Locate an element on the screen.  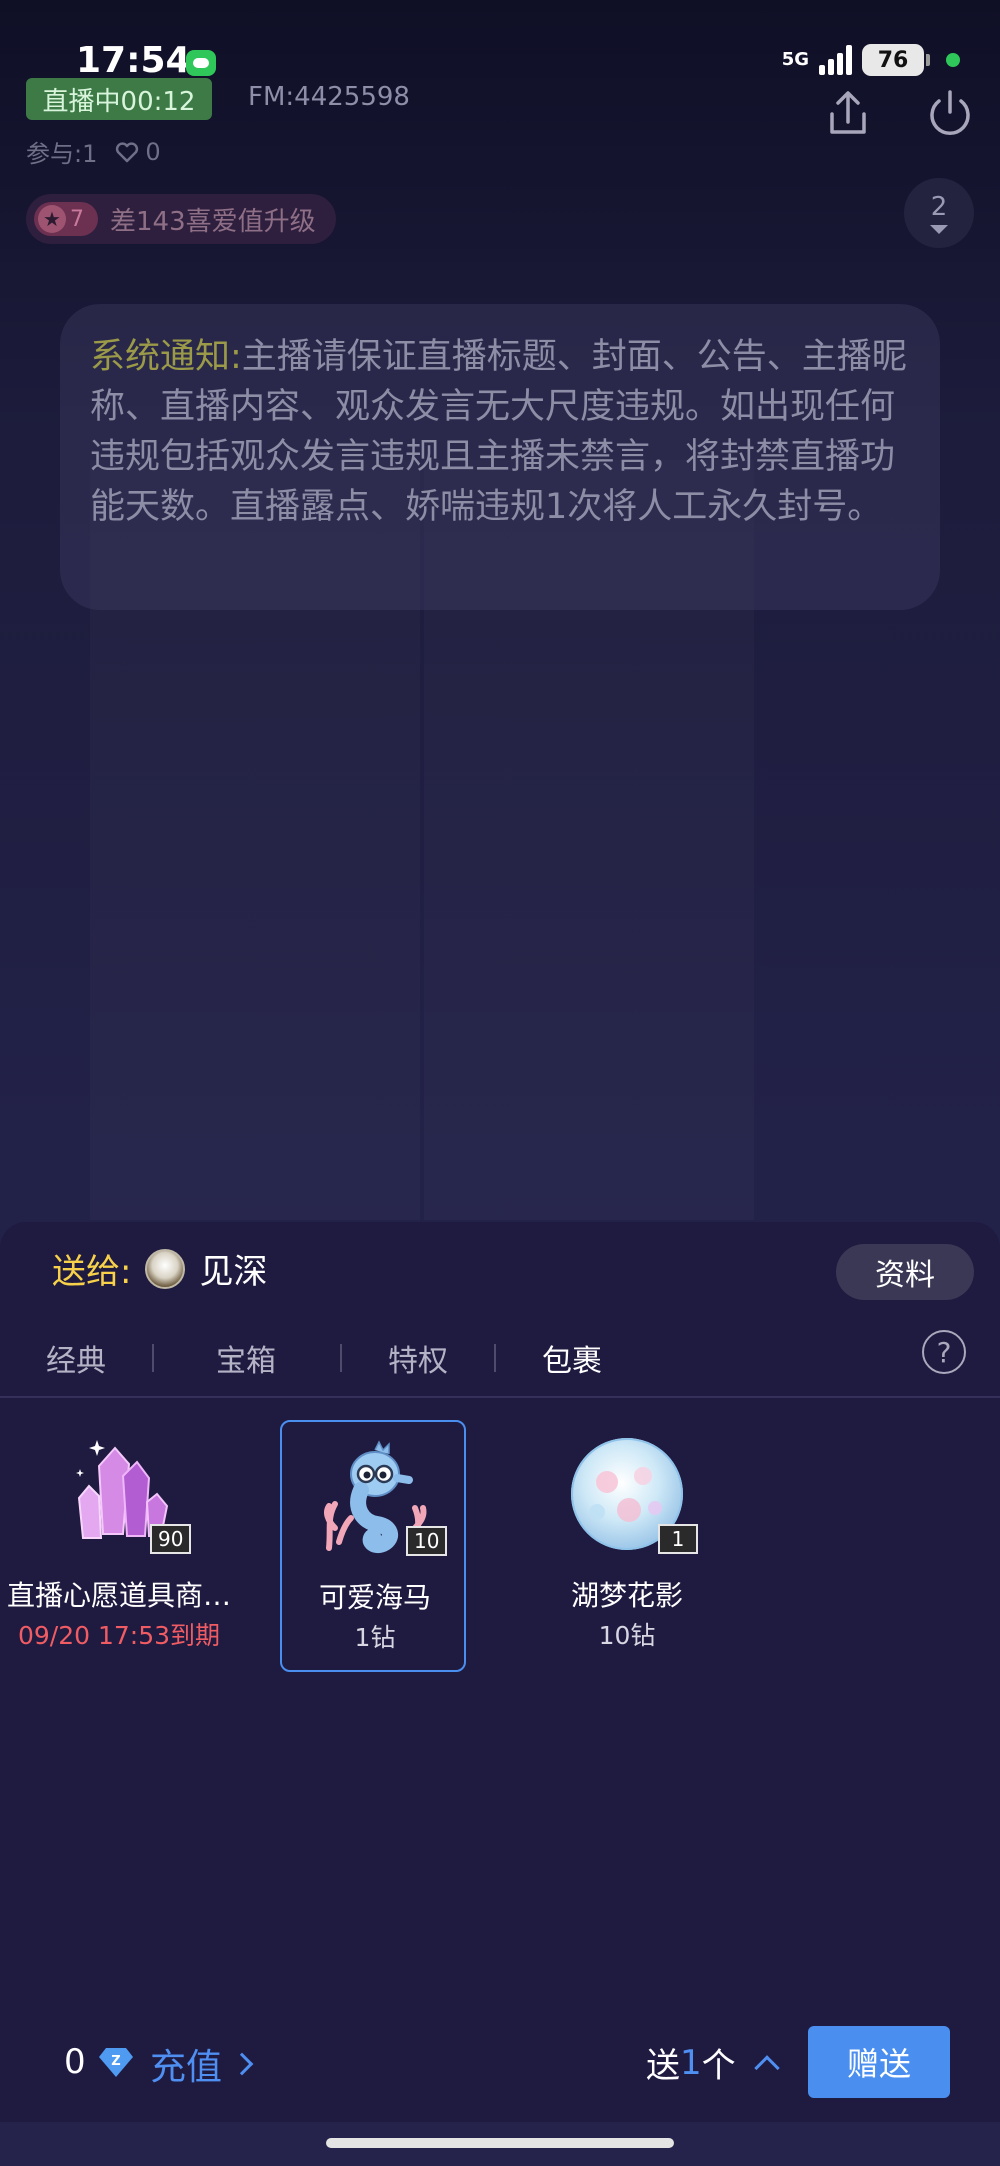
level-value: 7 is located at coordinates (77, 219).